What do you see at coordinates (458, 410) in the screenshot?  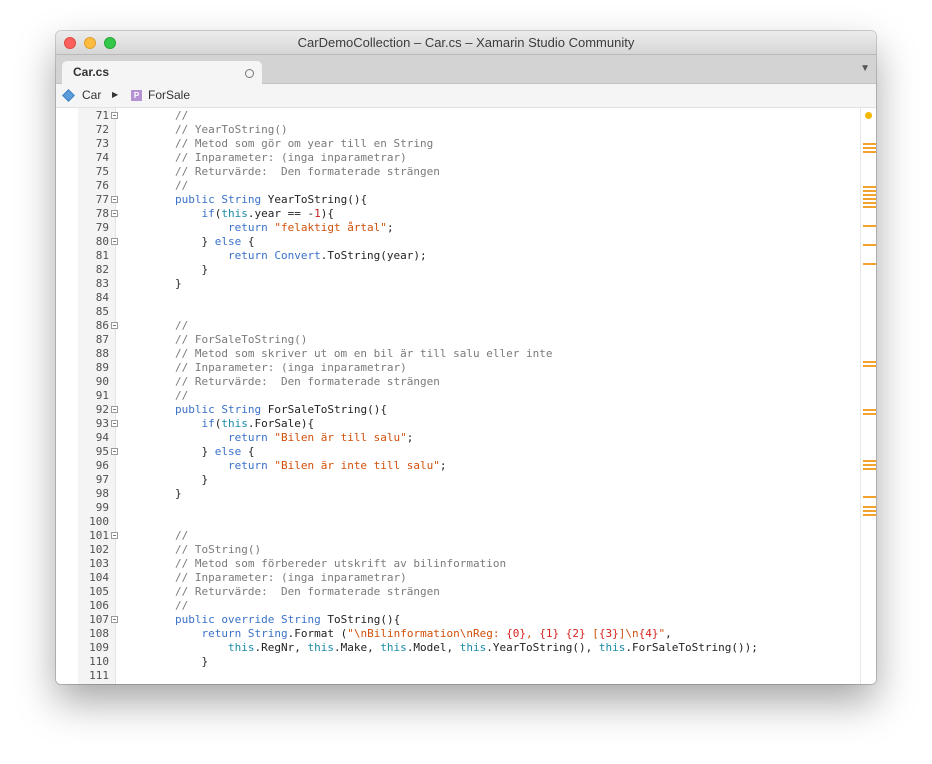 I see `code-line: 92 public String ForSaleToString(){` at bounding box center [458, 410].